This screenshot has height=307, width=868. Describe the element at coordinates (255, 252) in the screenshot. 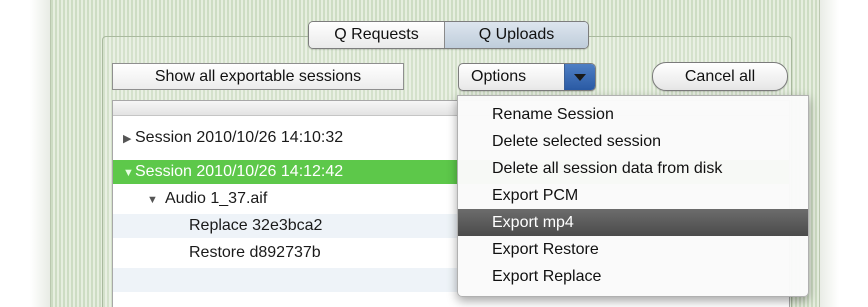

I see `action-label: Restore d892737b` at that location.